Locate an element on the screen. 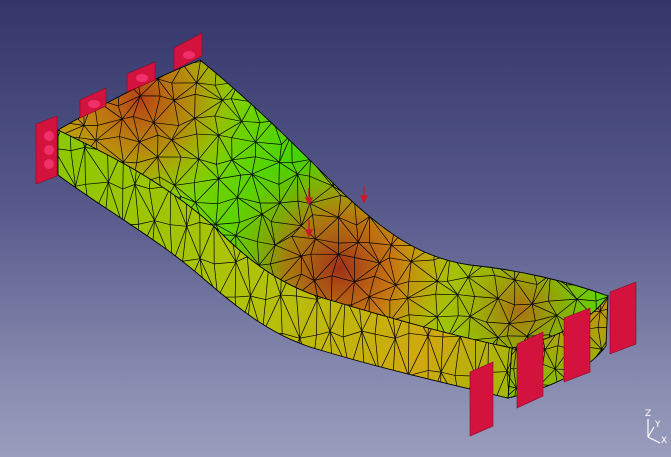  axis-label-z: Z is located at coordinates (648, 414).